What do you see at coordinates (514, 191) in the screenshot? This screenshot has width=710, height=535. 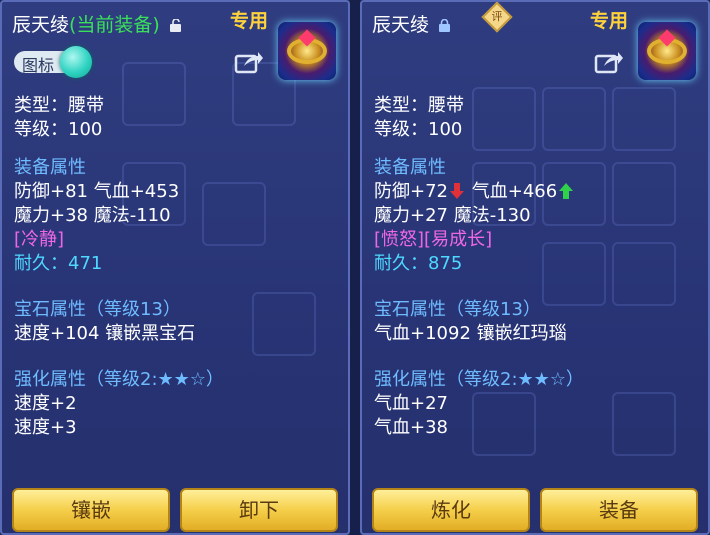 I see `hp-stat: 气血+466` at bounding box center [514, 191].